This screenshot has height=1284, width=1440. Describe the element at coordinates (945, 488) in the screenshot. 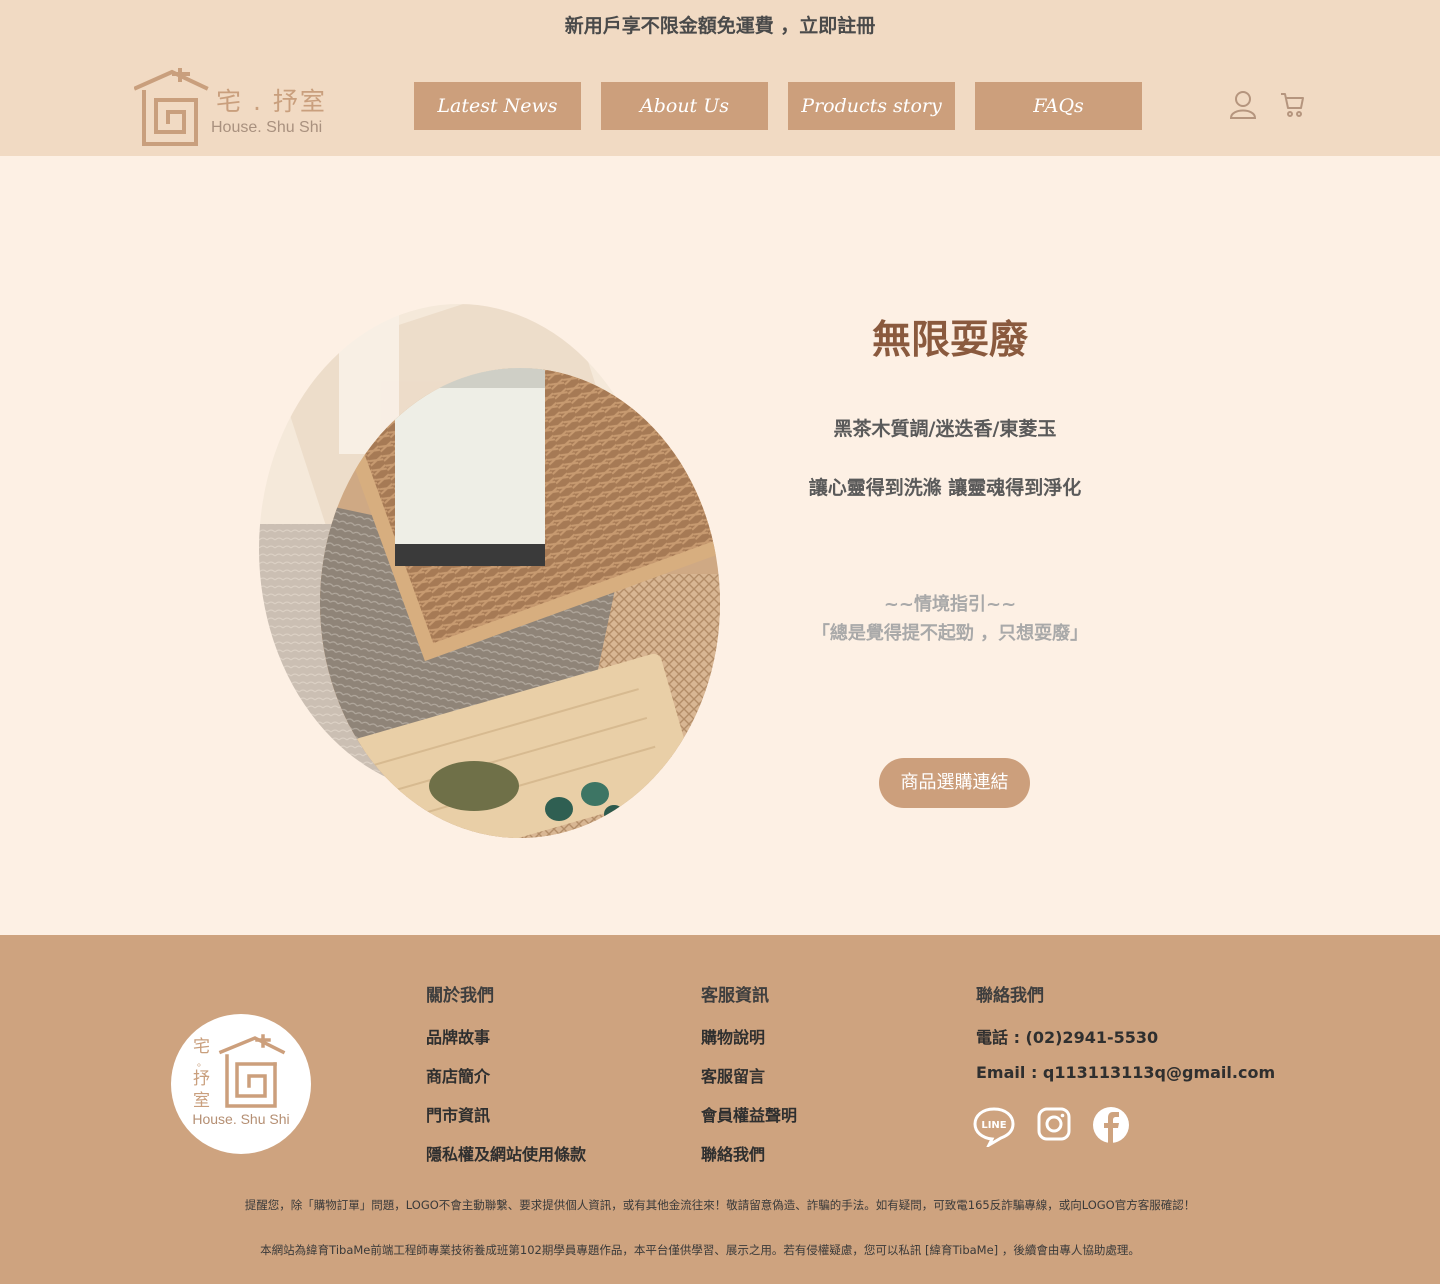

I see `product-tagline: 讓心靈得到洗滌 讓靈魂得到淨化` at that location.